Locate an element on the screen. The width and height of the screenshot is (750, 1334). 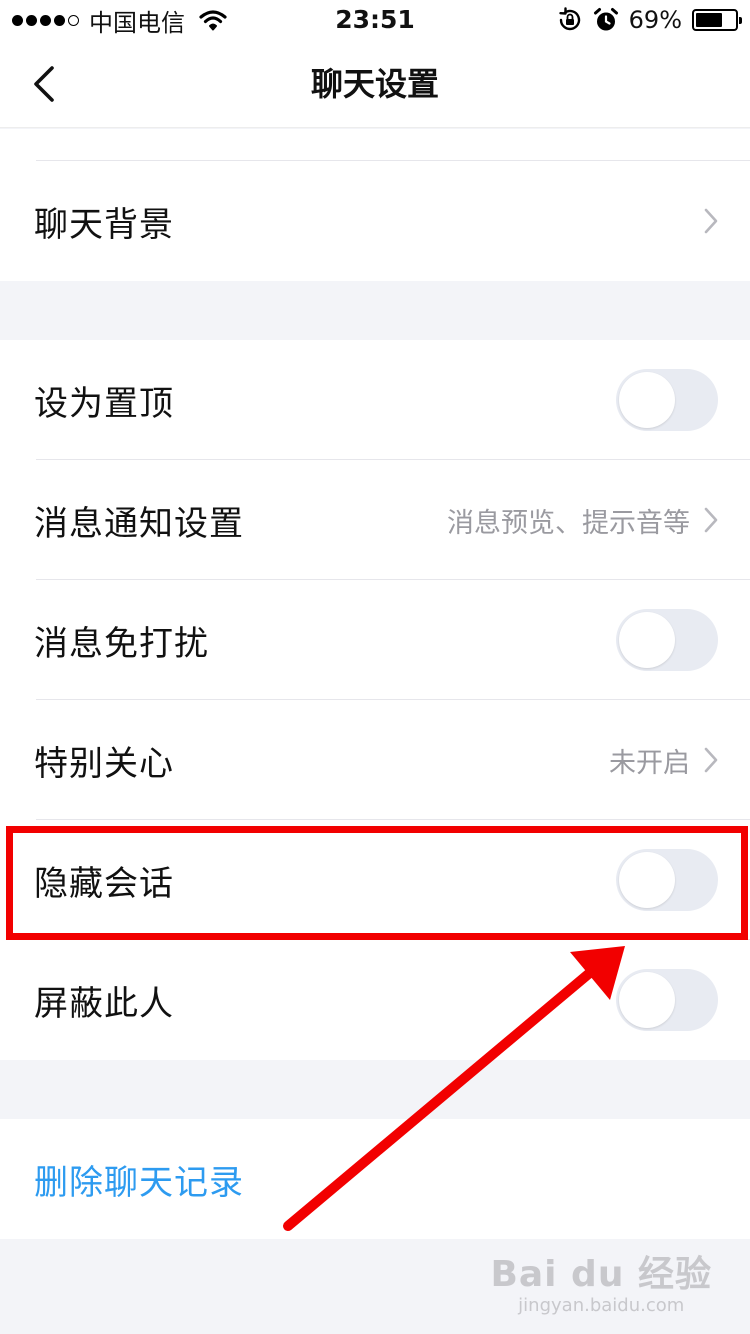
pin-to-top-row: 设为置顶 is located at coordinates (375, 400).